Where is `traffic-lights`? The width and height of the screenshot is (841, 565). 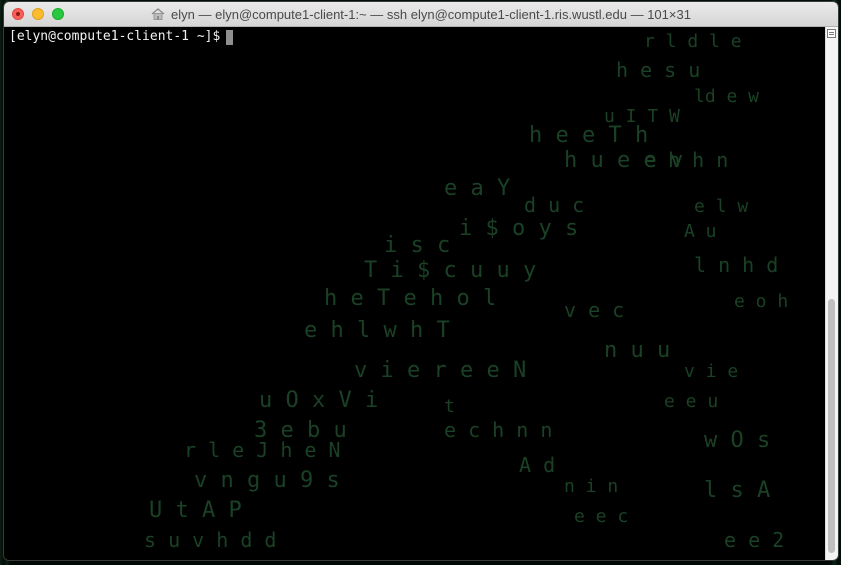
traffic-lights is located at coordinates (38, 14).